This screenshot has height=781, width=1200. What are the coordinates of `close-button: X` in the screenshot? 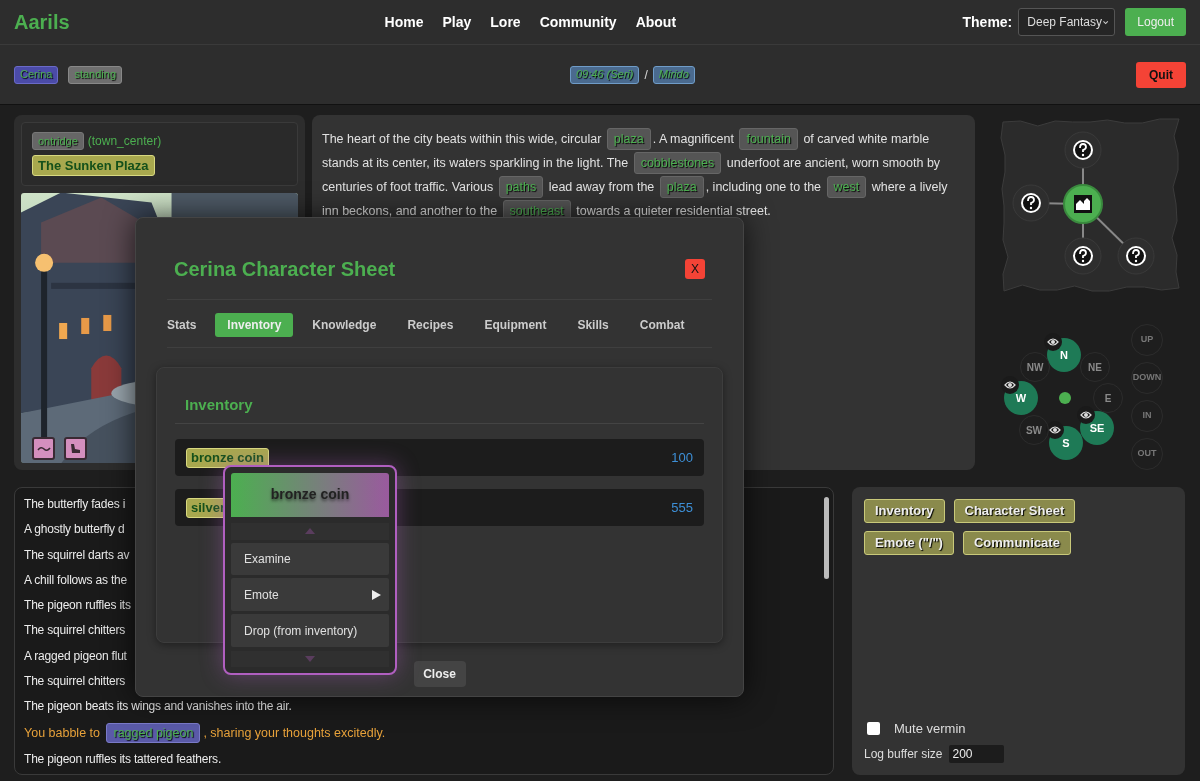 It's located at (695, 269).